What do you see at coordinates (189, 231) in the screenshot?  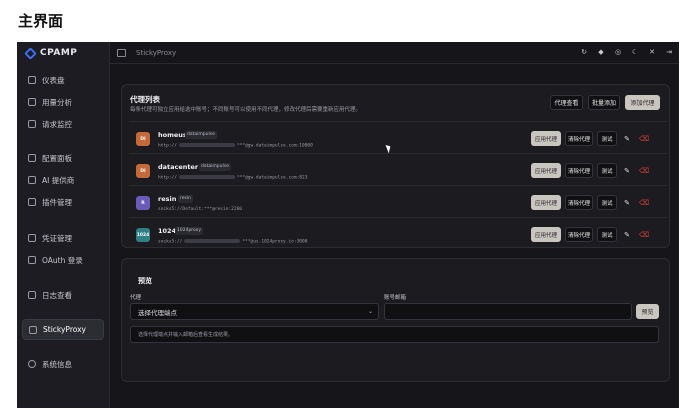 I see `proxy-tag: 1024proxy` at bounding box center [189, 231].